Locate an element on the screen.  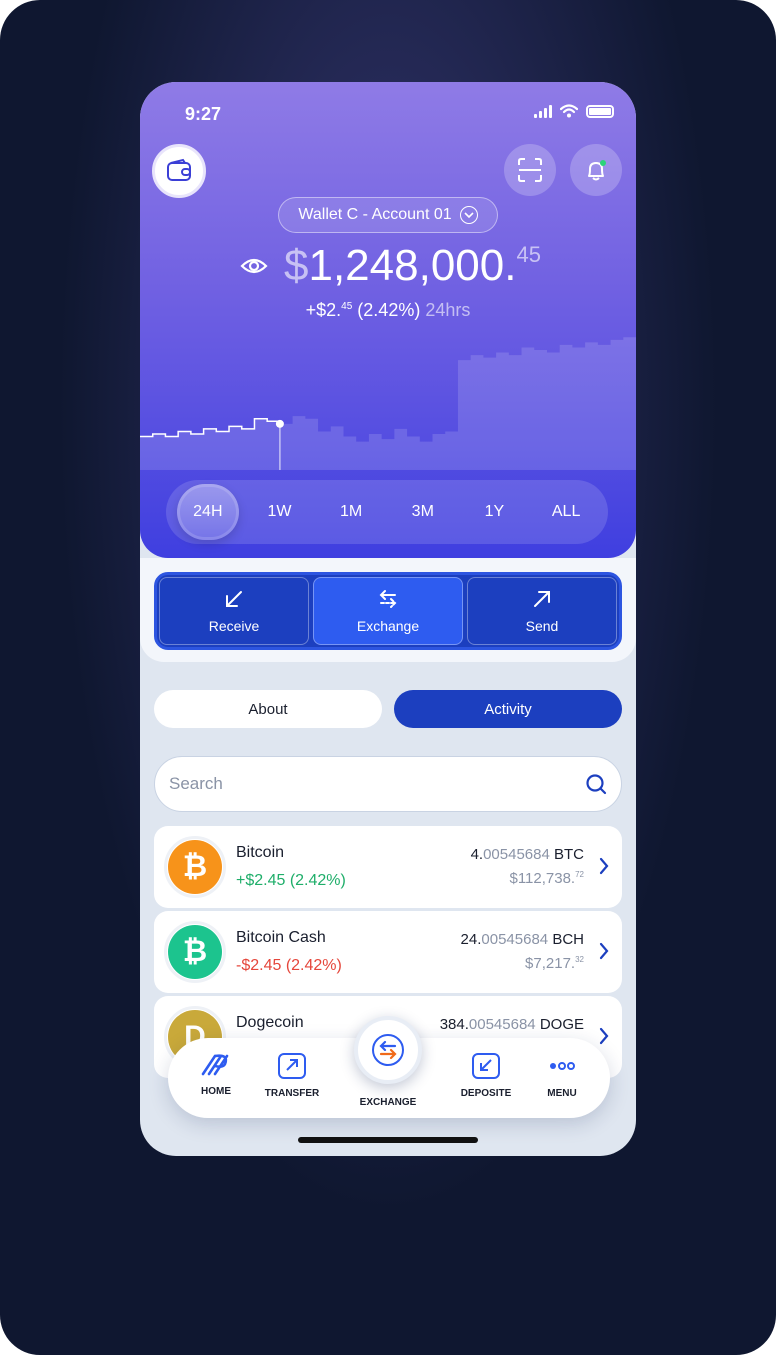
scan-icon is located at coordinates (530, 170).